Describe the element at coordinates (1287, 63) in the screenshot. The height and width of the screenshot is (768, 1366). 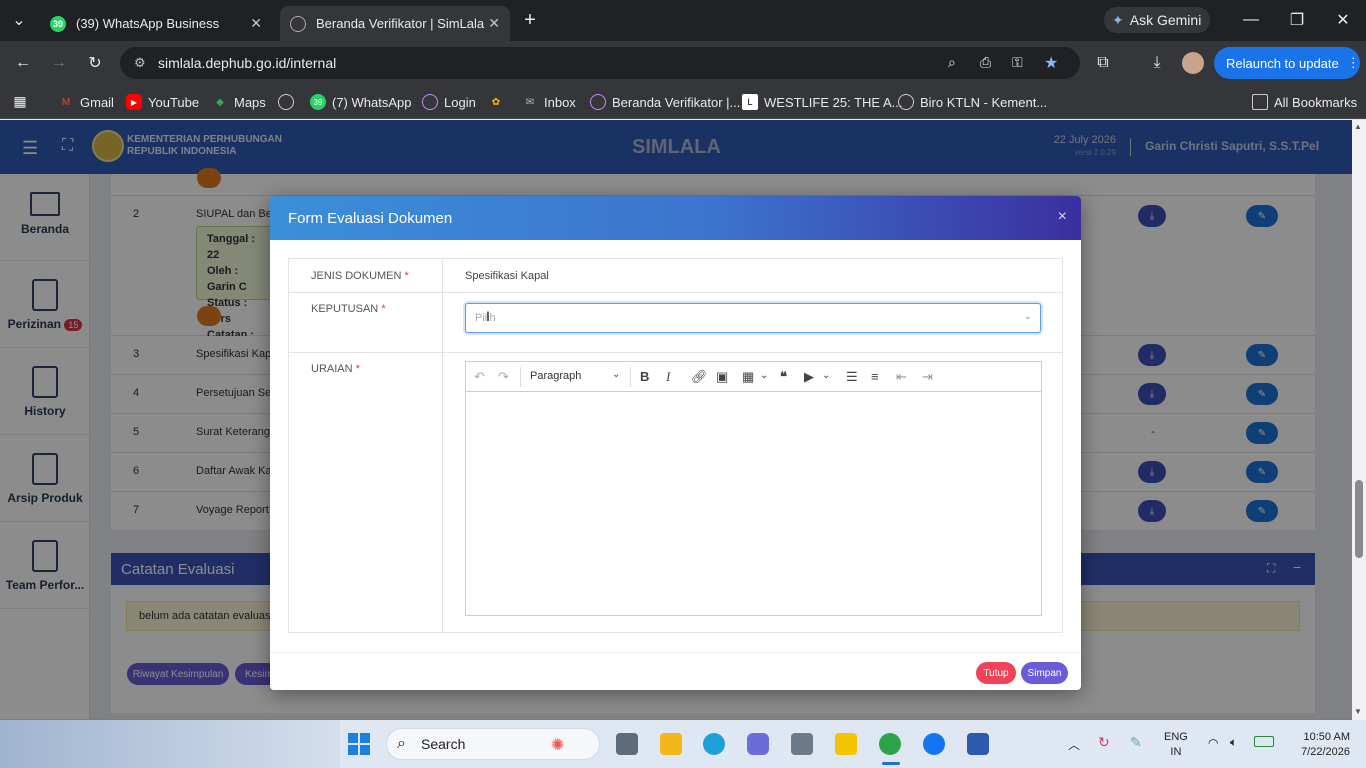
I see `relaunch-button: Relaunch to update ⋮` at that location.